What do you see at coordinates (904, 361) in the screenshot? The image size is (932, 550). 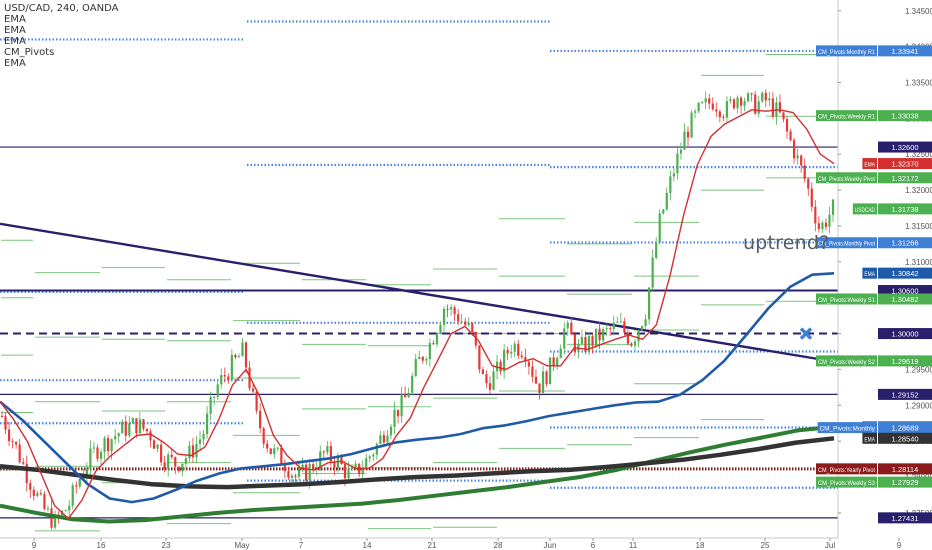 I see `price-tag-value: 1.29619` at bounding box center [904, 361].